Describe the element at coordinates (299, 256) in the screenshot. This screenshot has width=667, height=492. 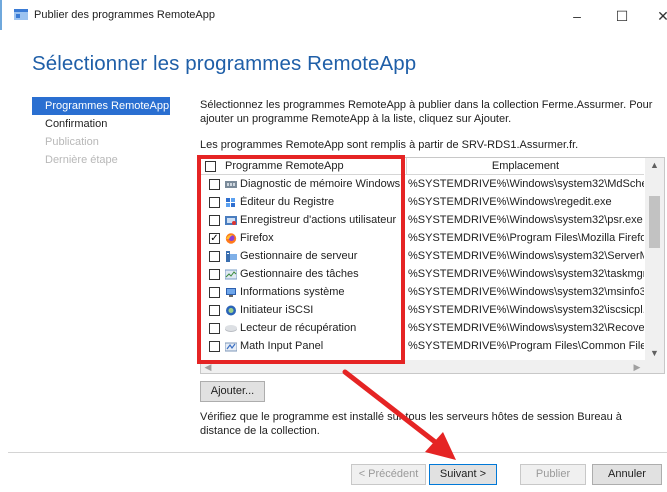
I see `program-name: Gestionnaire de serveur` at that location.